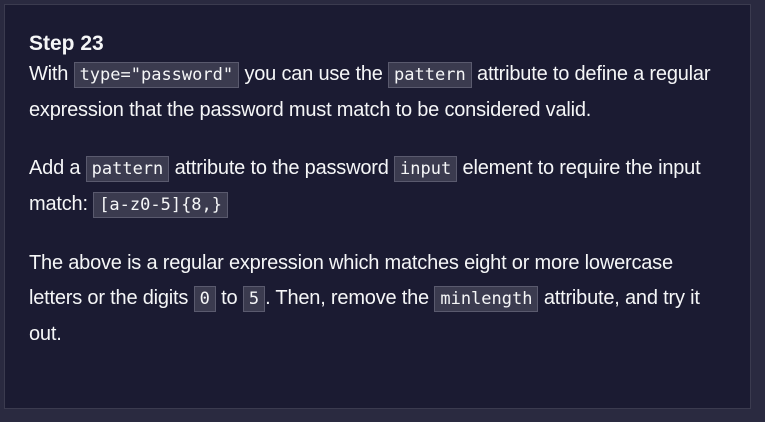 The image size is (765, 422). I want to click on code-pattern: pattern, so click(430, 75).